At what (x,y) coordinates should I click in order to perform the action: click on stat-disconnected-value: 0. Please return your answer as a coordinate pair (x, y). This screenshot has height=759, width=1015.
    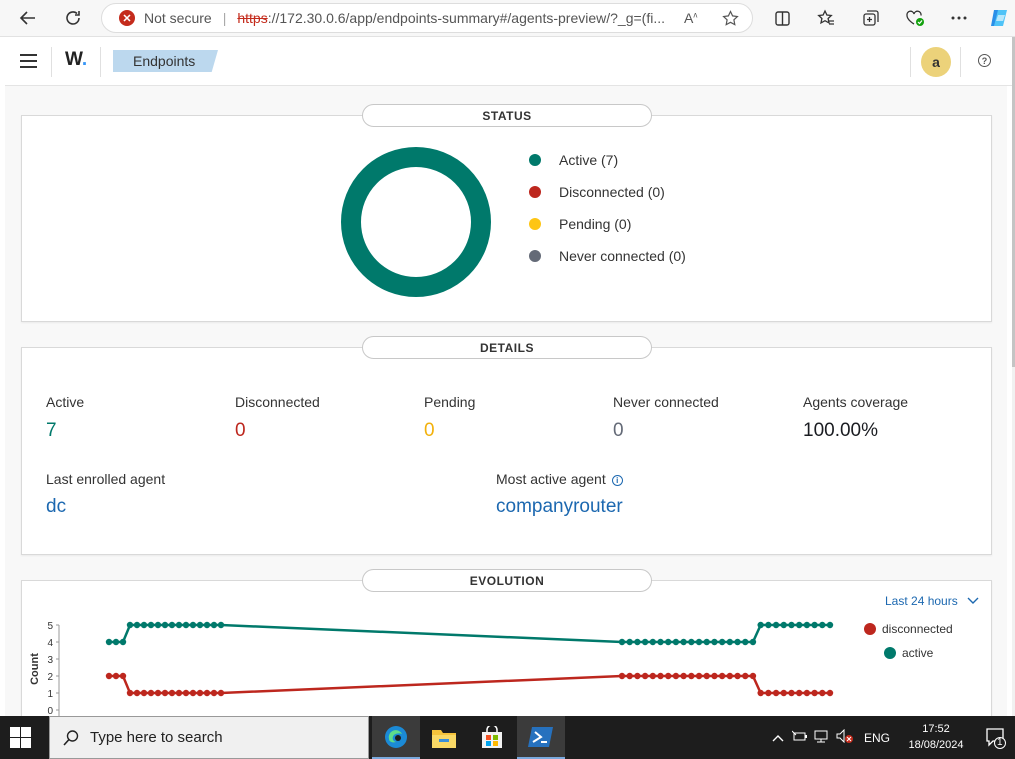
    Looking at the image, I should click on (240, 431).